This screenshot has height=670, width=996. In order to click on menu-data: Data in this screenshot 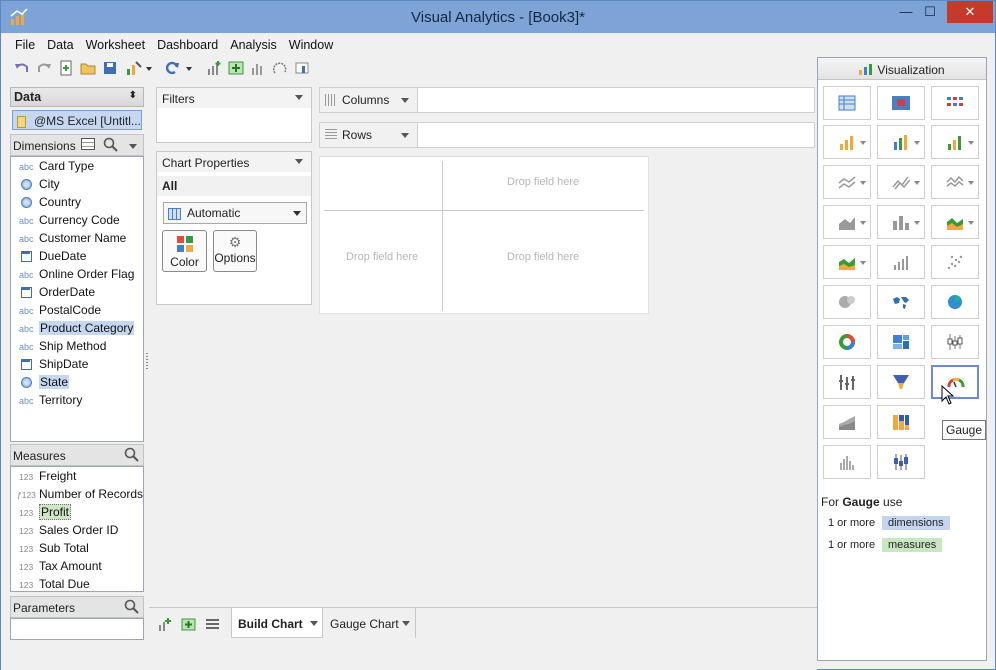, I will do `click(60, 45)`.